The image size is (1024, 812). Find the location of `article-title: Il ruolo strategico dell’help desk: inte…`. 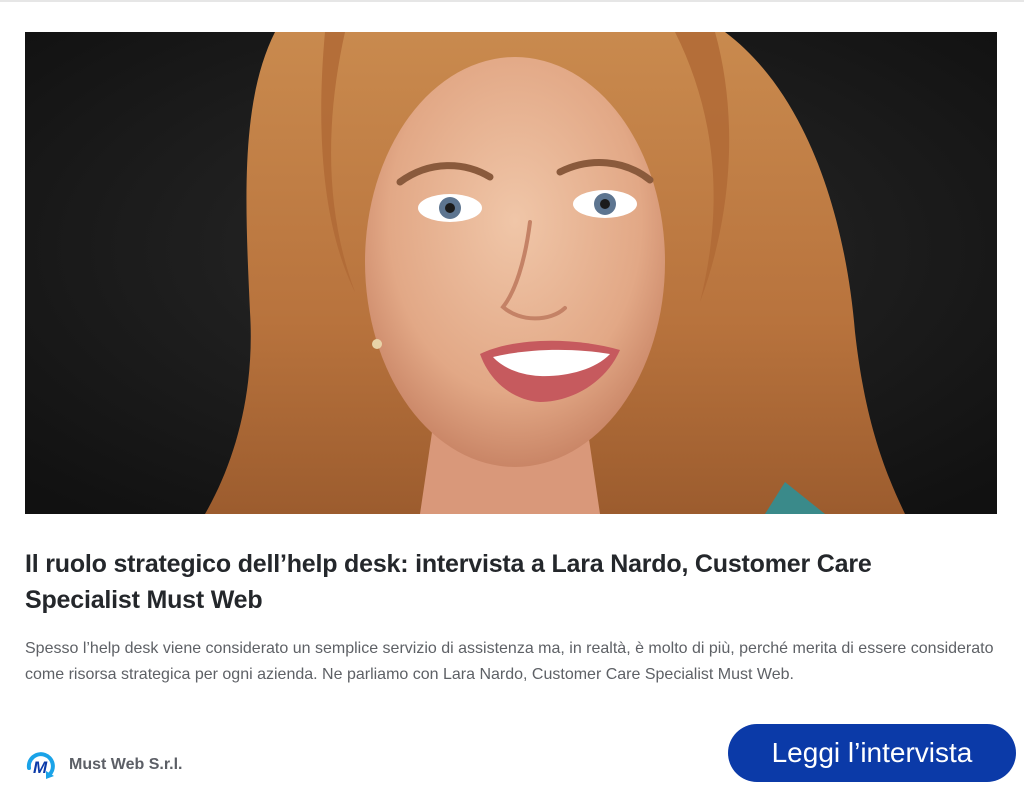

article-title: Il ruolo strategico dell’help desk: inte… is located at coordinates (505, 582).